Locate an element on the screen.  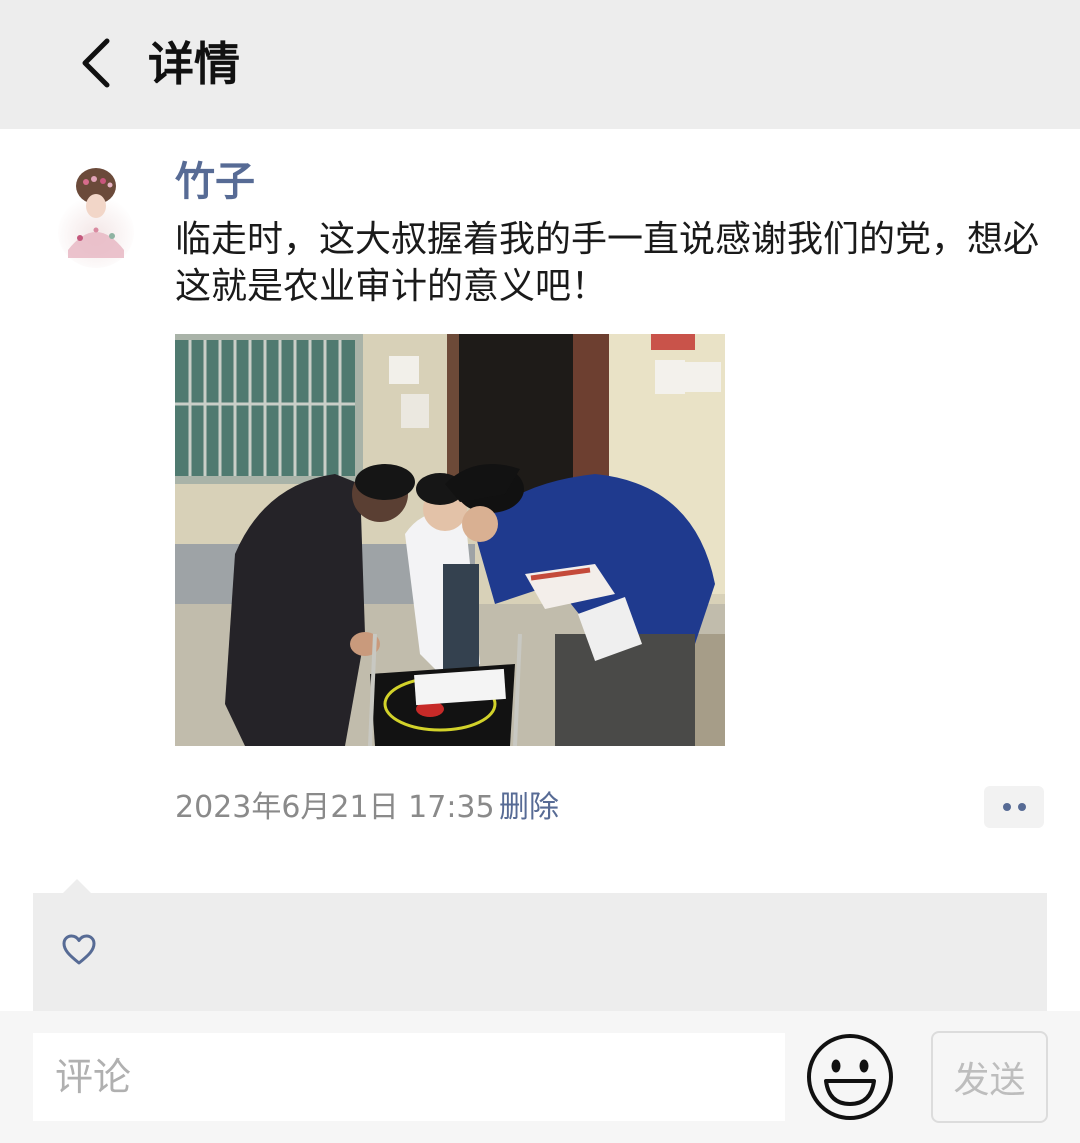
likes-panel is located at coordinates (540, 952).